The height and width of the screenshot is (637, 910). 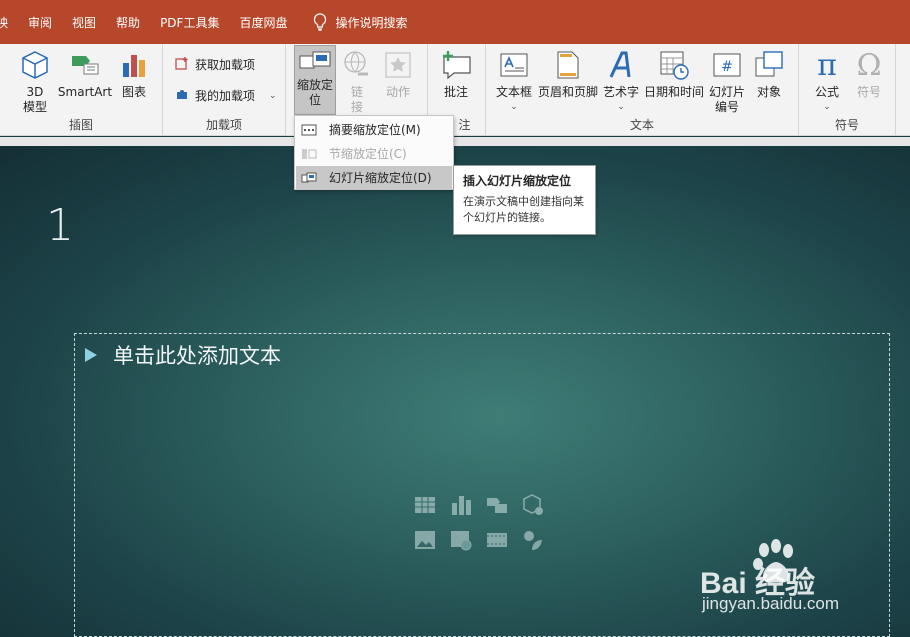 I want to click on tab-help: 帮助, so click(x=128, y=22).